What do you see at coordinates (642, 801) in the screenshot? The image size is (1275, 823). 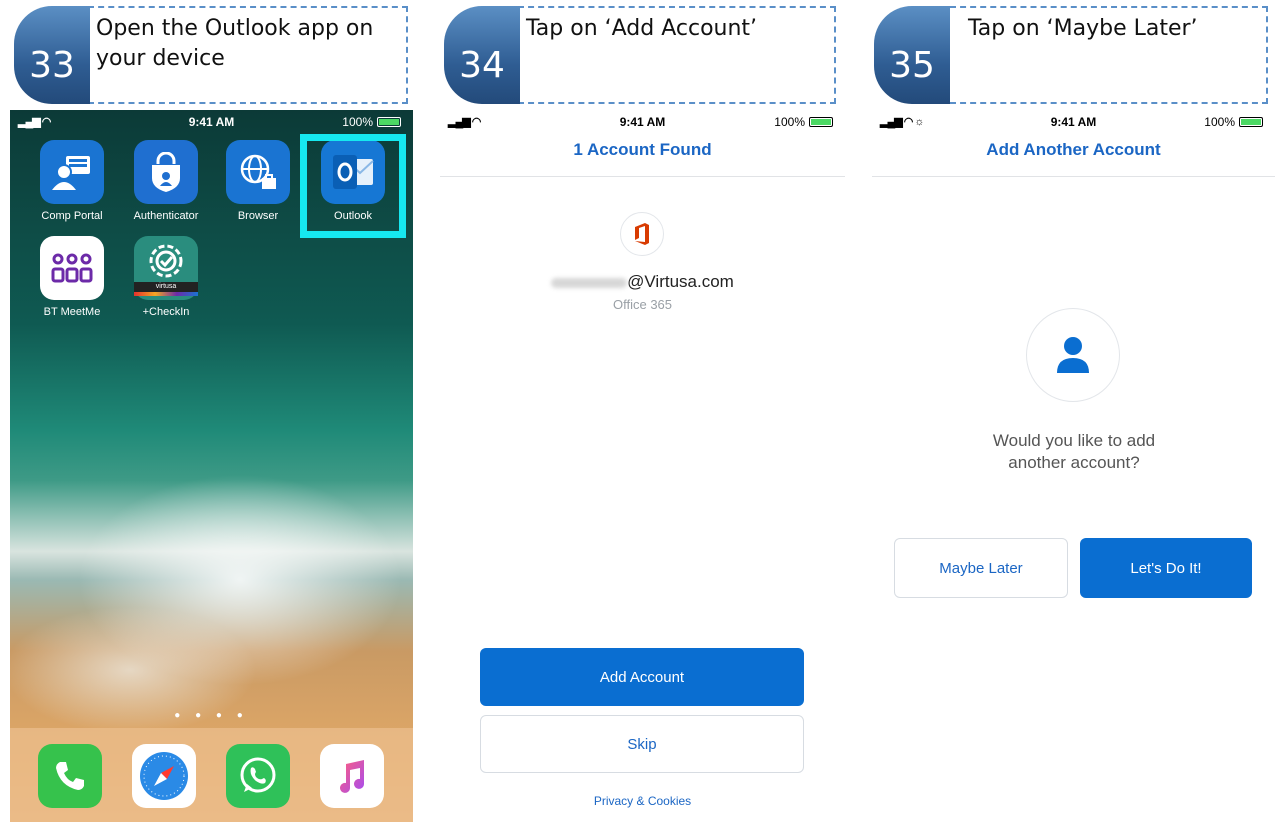 I see `privacy-cookies-link: Privacy & Cookies` at bounding box center [642, 801].